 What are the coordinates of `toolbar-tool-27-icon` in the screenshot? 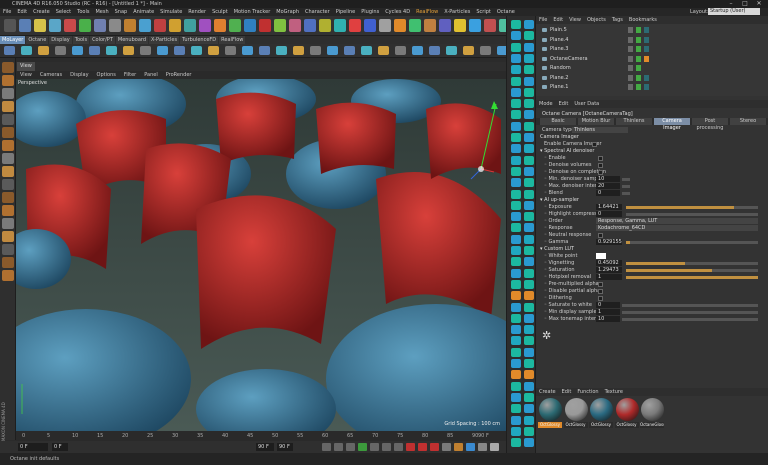 It's located at (415, 25).